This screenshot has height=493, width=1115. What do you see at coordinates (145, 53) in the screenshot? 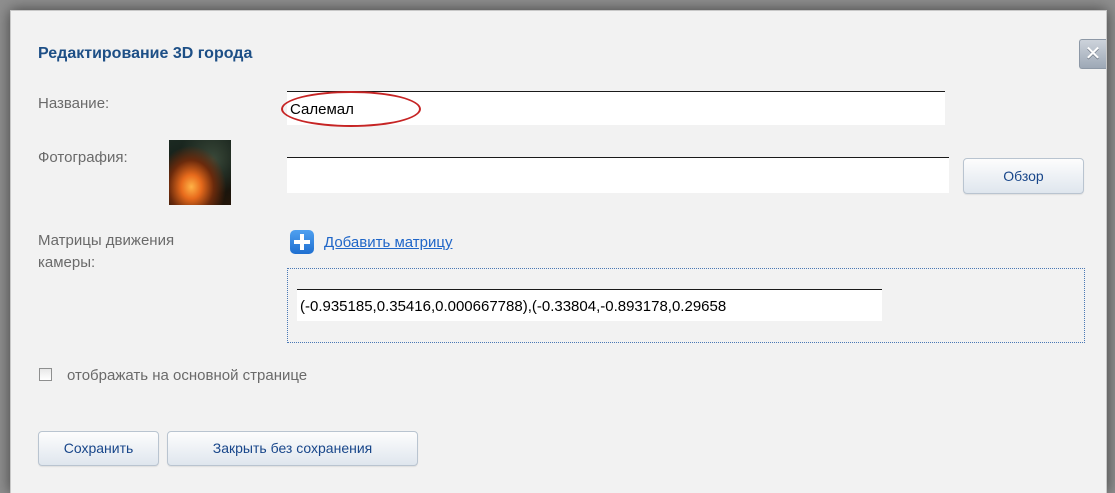
I see `dialog-title: Редактирование 3D города` at bounding box center [145, 53].